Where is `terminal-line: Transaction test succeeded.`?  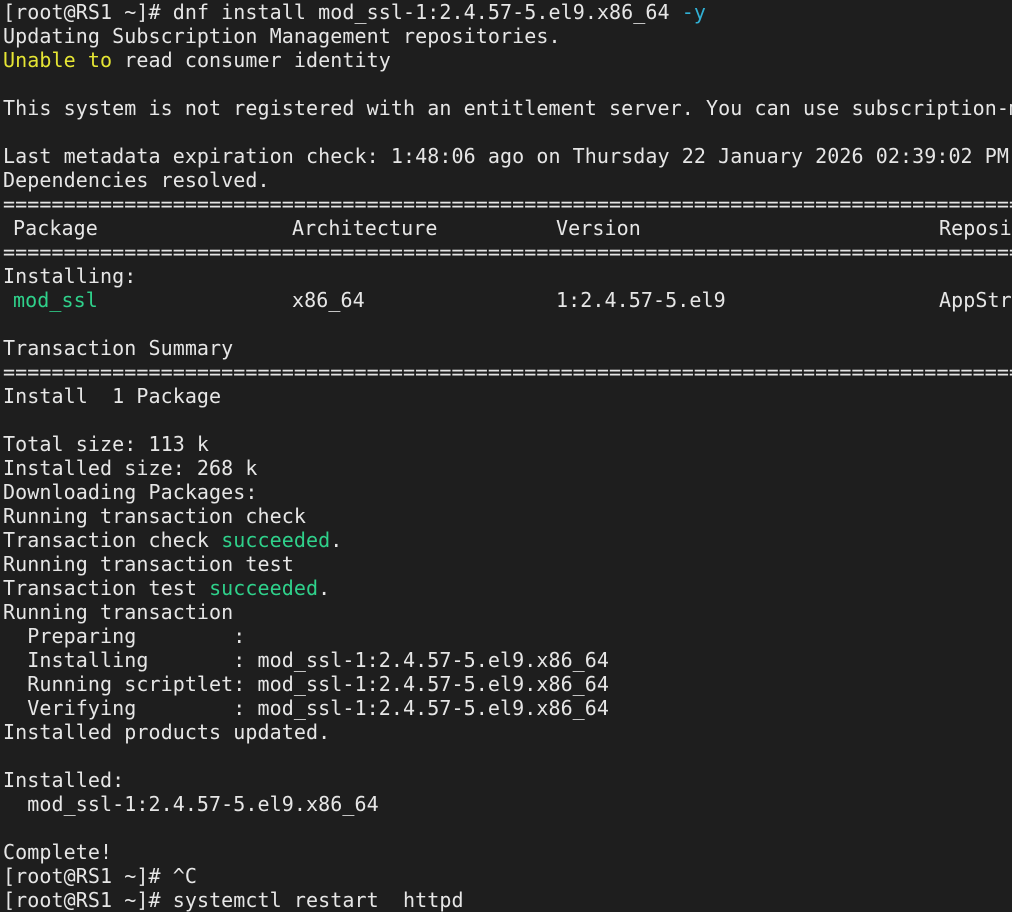 terminal-line: Transaction test succeeded. is located at coordinates (507, 588).